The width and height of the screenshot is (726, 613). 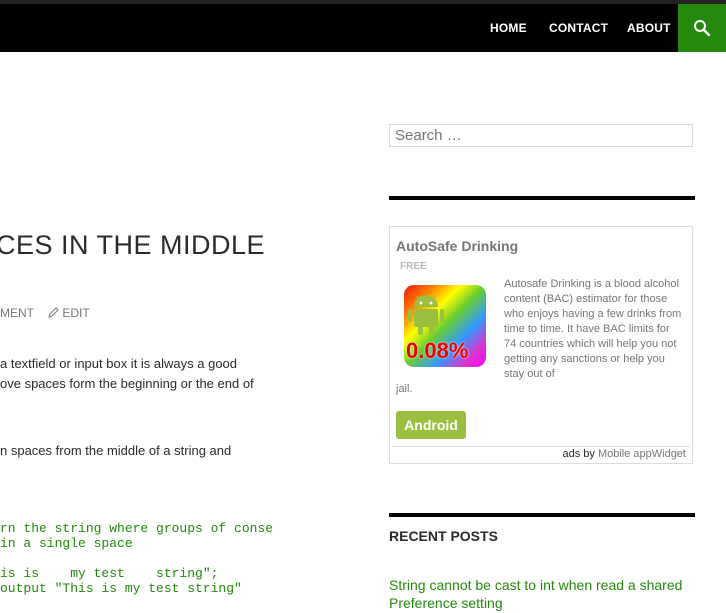 What do you see at coordinates (445, 326) in the screenshot?
I see `app-icon: 0.08%` at bounding box center [445, 326].